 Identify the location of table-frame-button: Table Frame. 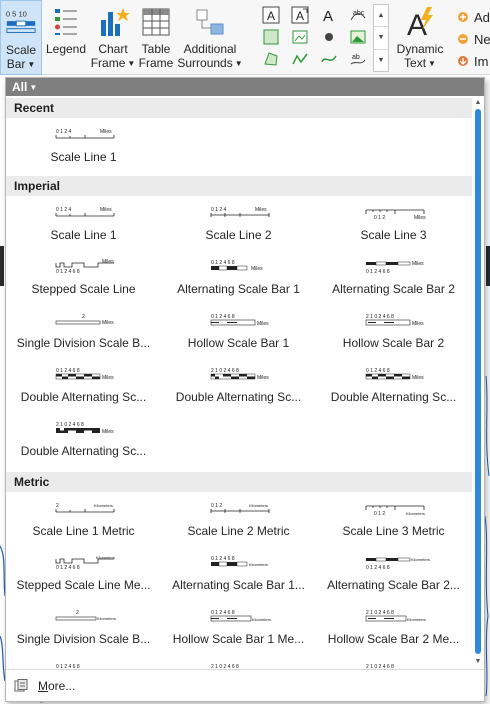
(156, 37).